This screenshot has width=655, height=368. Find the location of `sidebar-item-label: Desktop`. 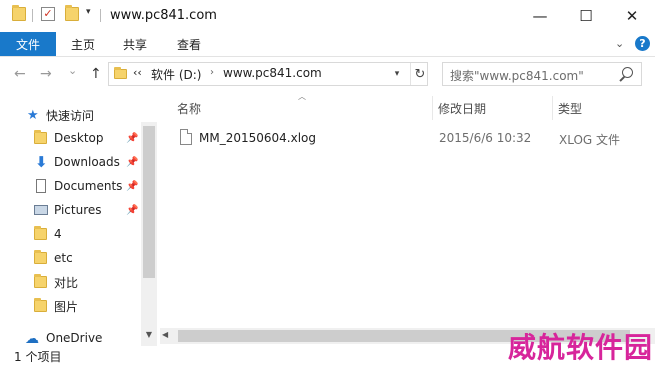

sidebar-item-label: Desktop is located at coordinates (79, 138).